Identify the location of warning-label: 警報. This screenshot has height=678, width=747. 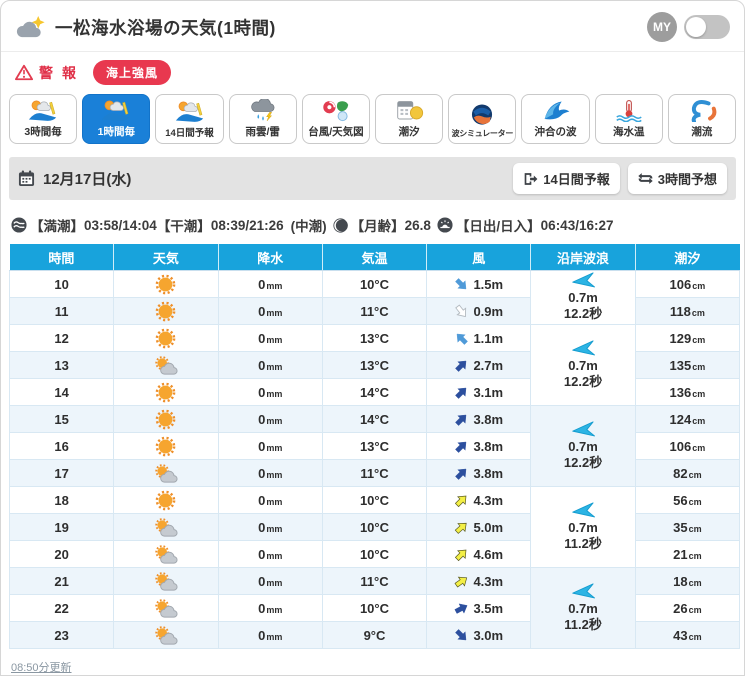
(62, 72).